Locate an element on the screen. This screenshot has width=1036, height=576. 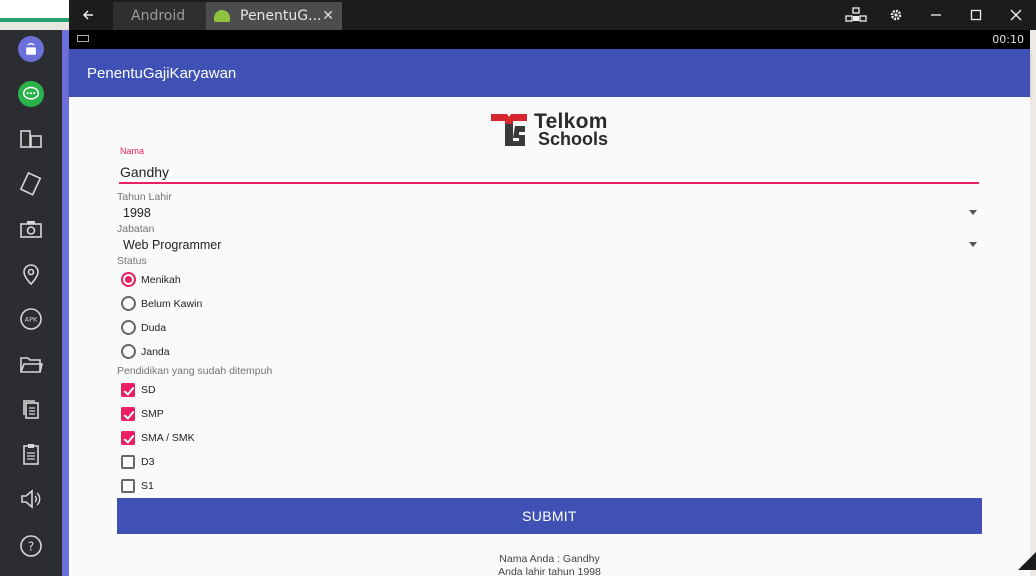
checkbox-label: S1 is located at coordinates (147, 486).